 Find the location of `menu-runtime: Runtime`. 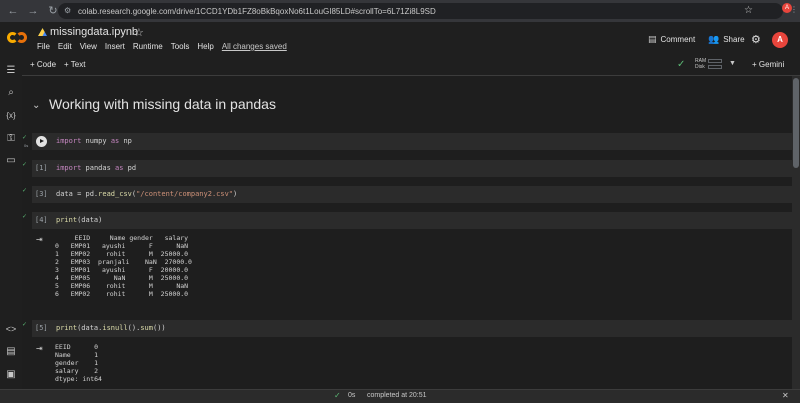

menu-runtime: Runtime is located at coordinates (148, 46).